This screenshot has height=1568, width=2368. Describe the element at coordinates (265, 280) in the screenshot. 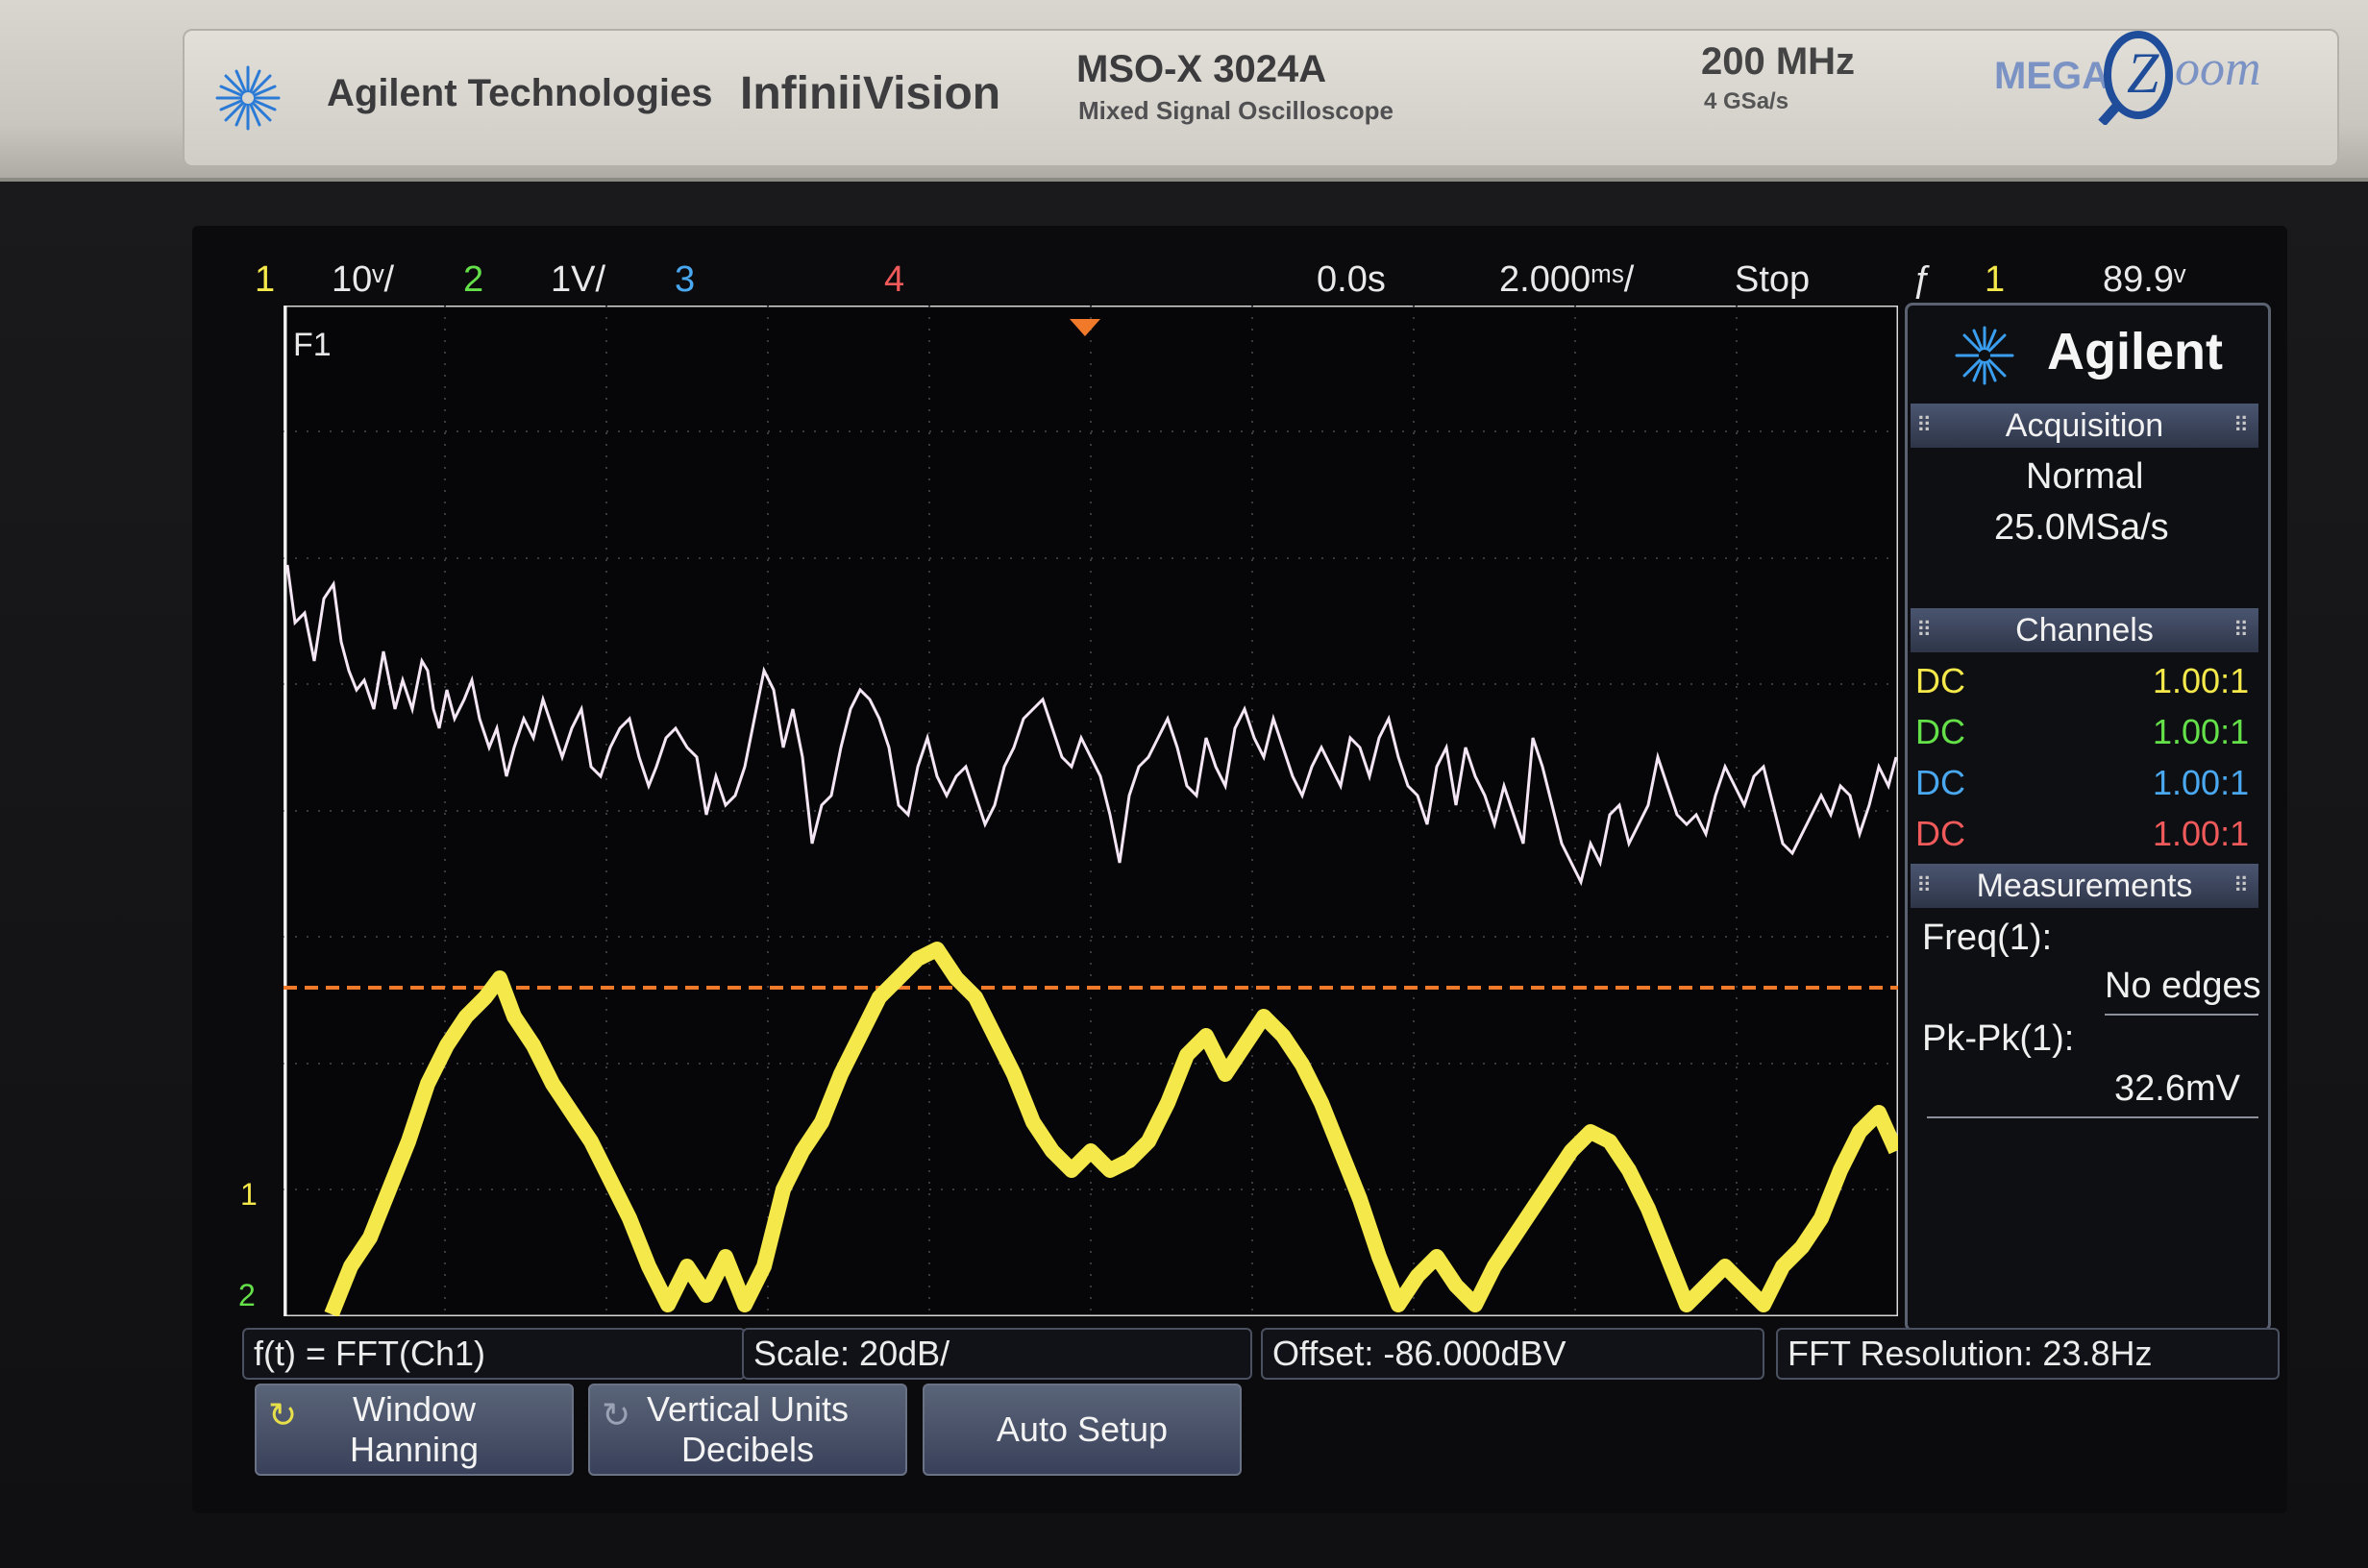

I see `channel1-number: 1` at that location.